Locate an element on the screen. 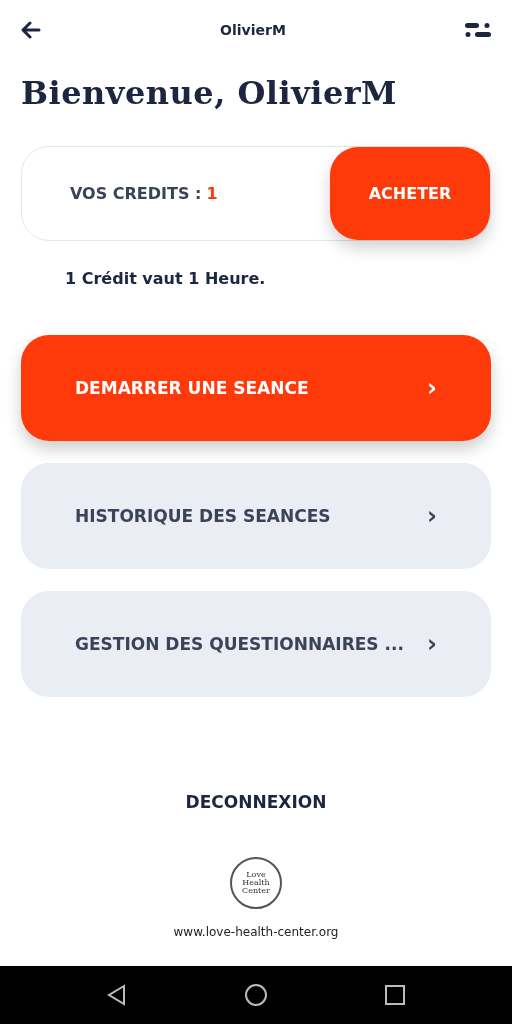 The height and width of the screenshot is (1024, 512). menu-button: HISTORIQUE DES SEANCES › is located at coordinates (256, 516).